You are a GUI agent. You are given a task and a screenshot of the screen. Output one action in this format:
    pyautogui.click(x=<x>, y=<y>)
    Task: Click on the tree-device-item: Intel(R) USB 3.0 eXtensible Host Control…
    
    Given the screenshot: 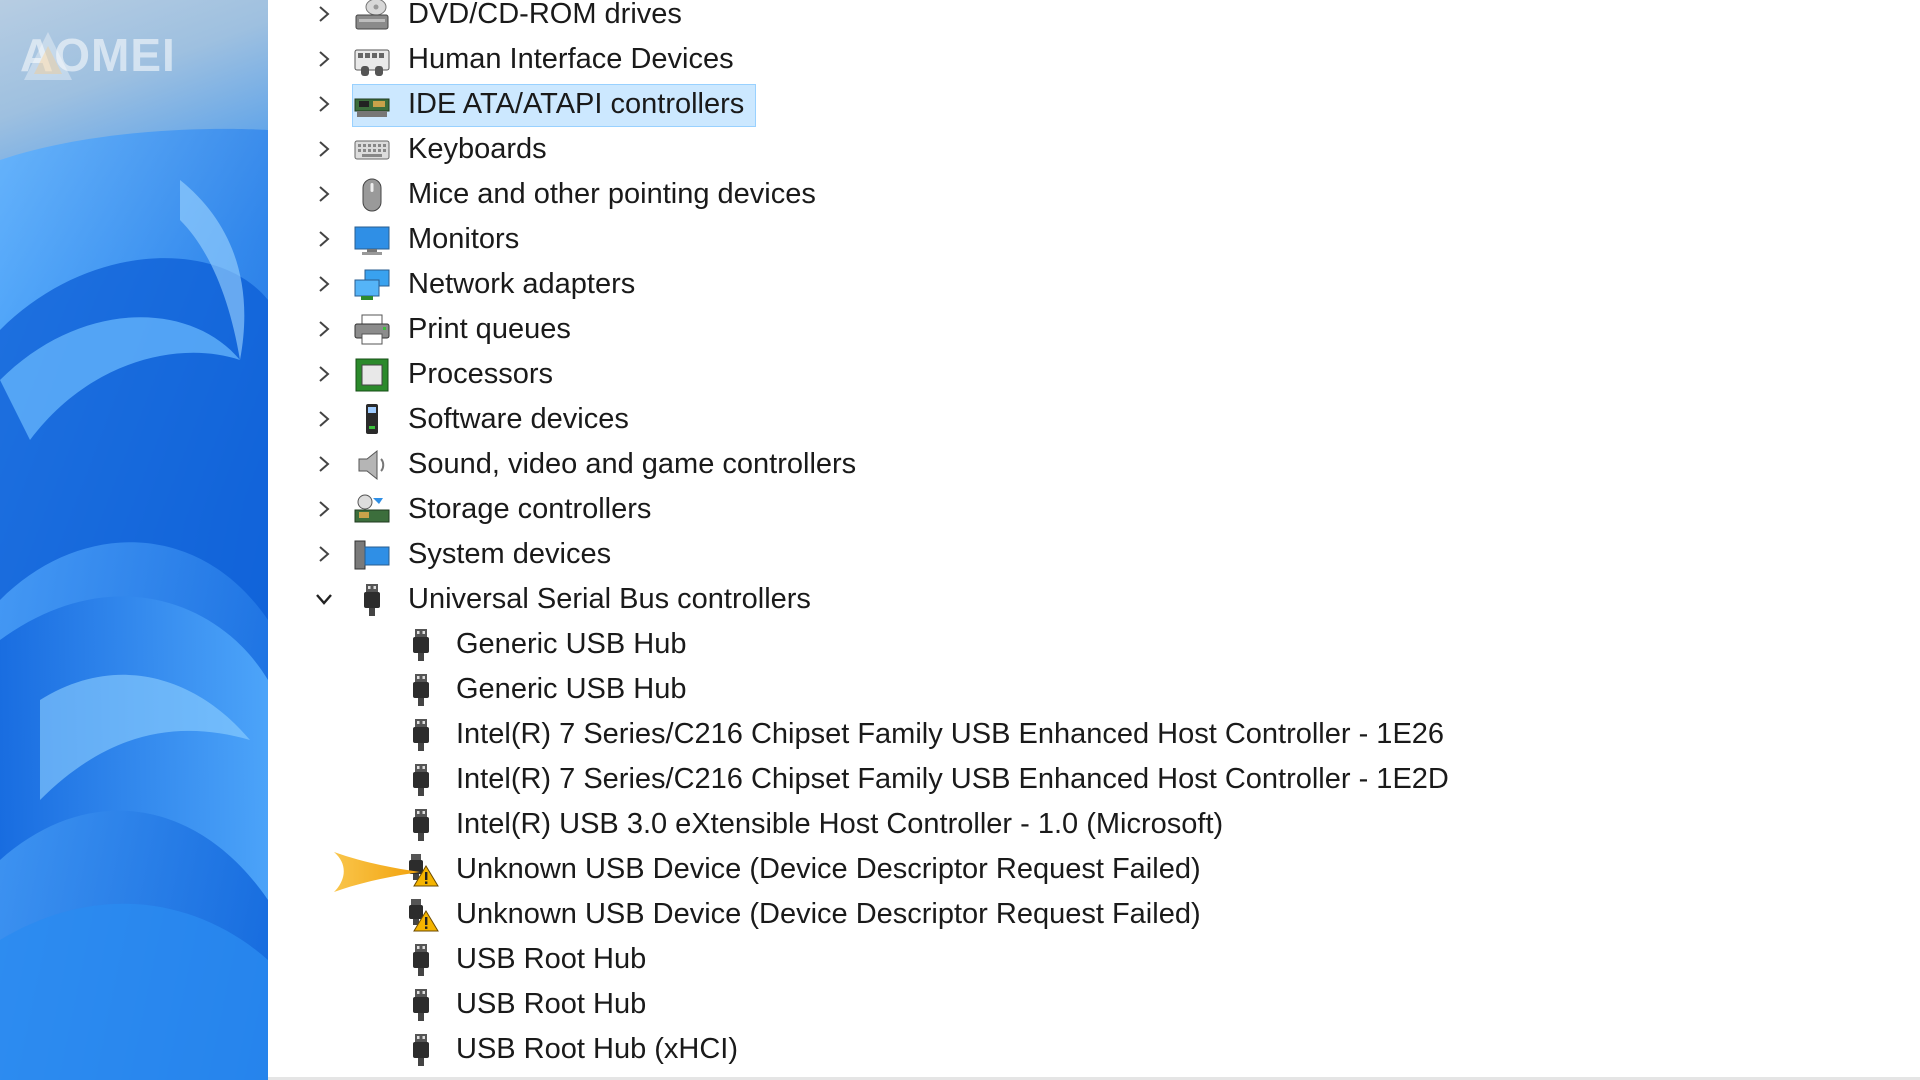 What is the action you would take?
    pyautogui.click(x=1068, y=824)
    